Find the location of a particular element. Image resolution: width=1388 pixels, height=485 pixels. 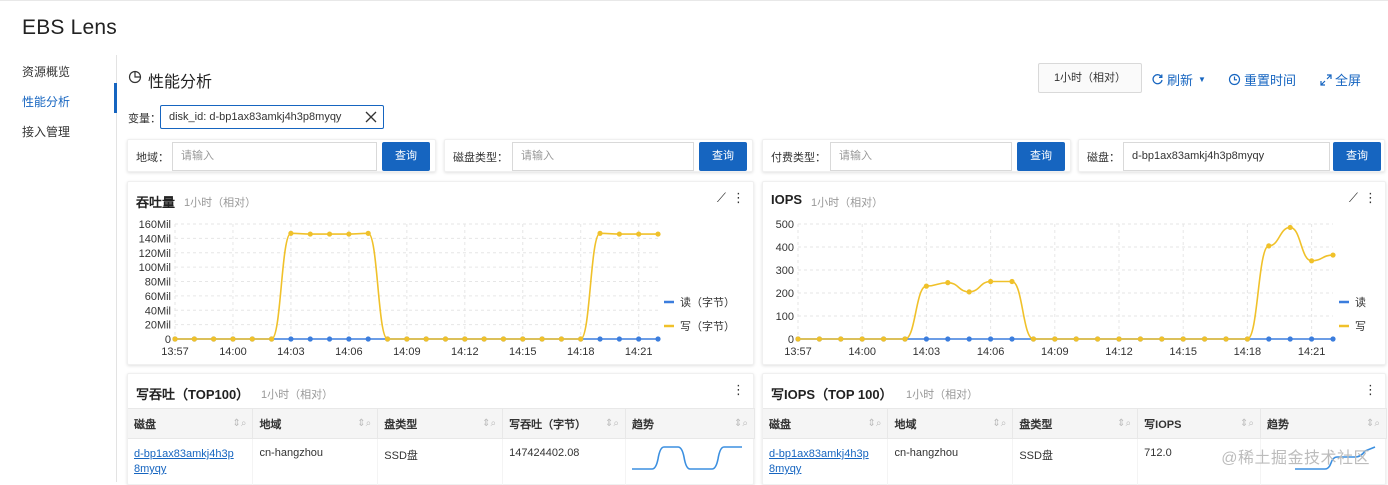

filter-disk-type-label: 磁盘类型： is located at coordinates (480, 157).